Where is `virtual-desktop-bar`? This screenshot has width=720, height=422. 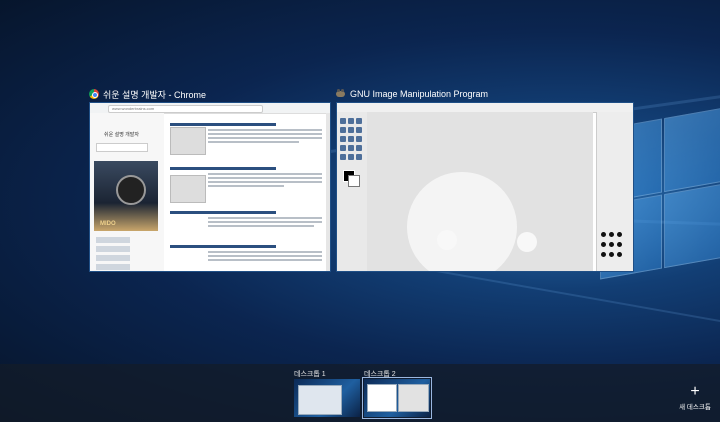 virtual-desktop-bar is located at coordinates (360, 393).